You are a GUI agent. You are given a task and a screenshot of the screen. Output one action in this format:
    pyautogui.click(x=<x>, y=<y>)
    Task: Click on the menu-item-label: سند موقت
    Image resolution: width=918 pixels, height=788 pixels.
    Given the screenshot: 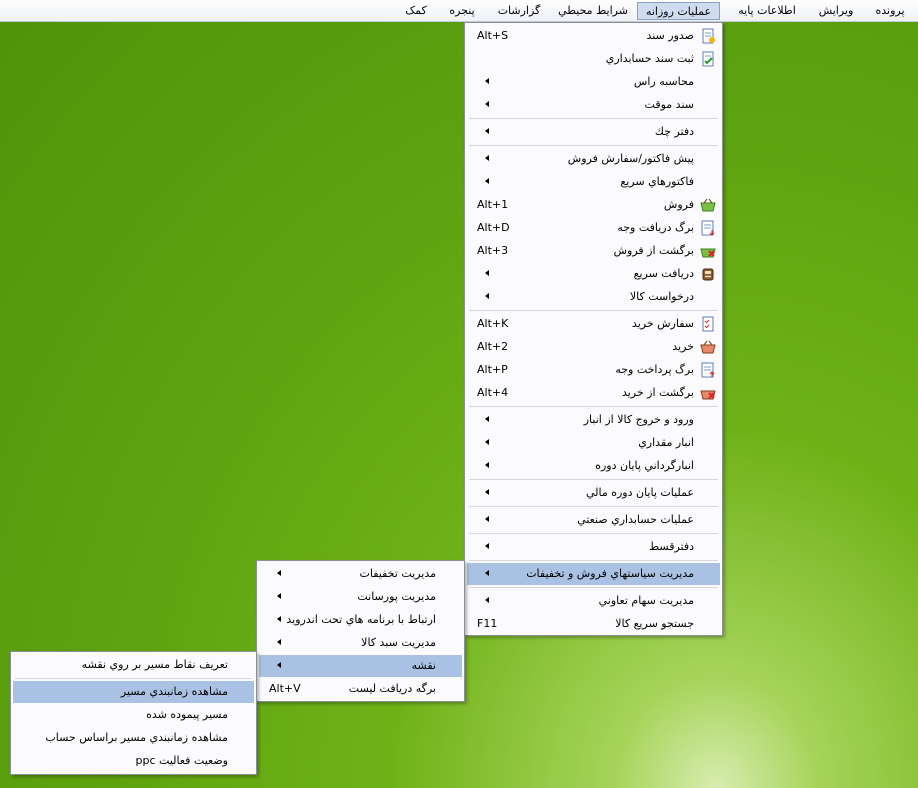 What is the action you would take?
    pyautogui.click(x=669, y=104)
    